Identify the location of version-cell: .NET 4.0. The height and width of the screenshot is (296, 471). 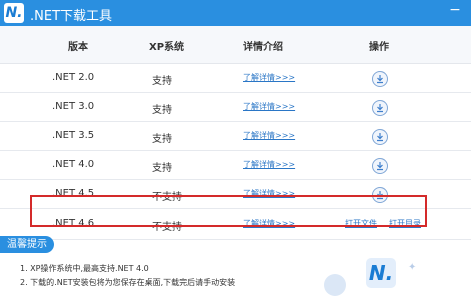
(73, 164).